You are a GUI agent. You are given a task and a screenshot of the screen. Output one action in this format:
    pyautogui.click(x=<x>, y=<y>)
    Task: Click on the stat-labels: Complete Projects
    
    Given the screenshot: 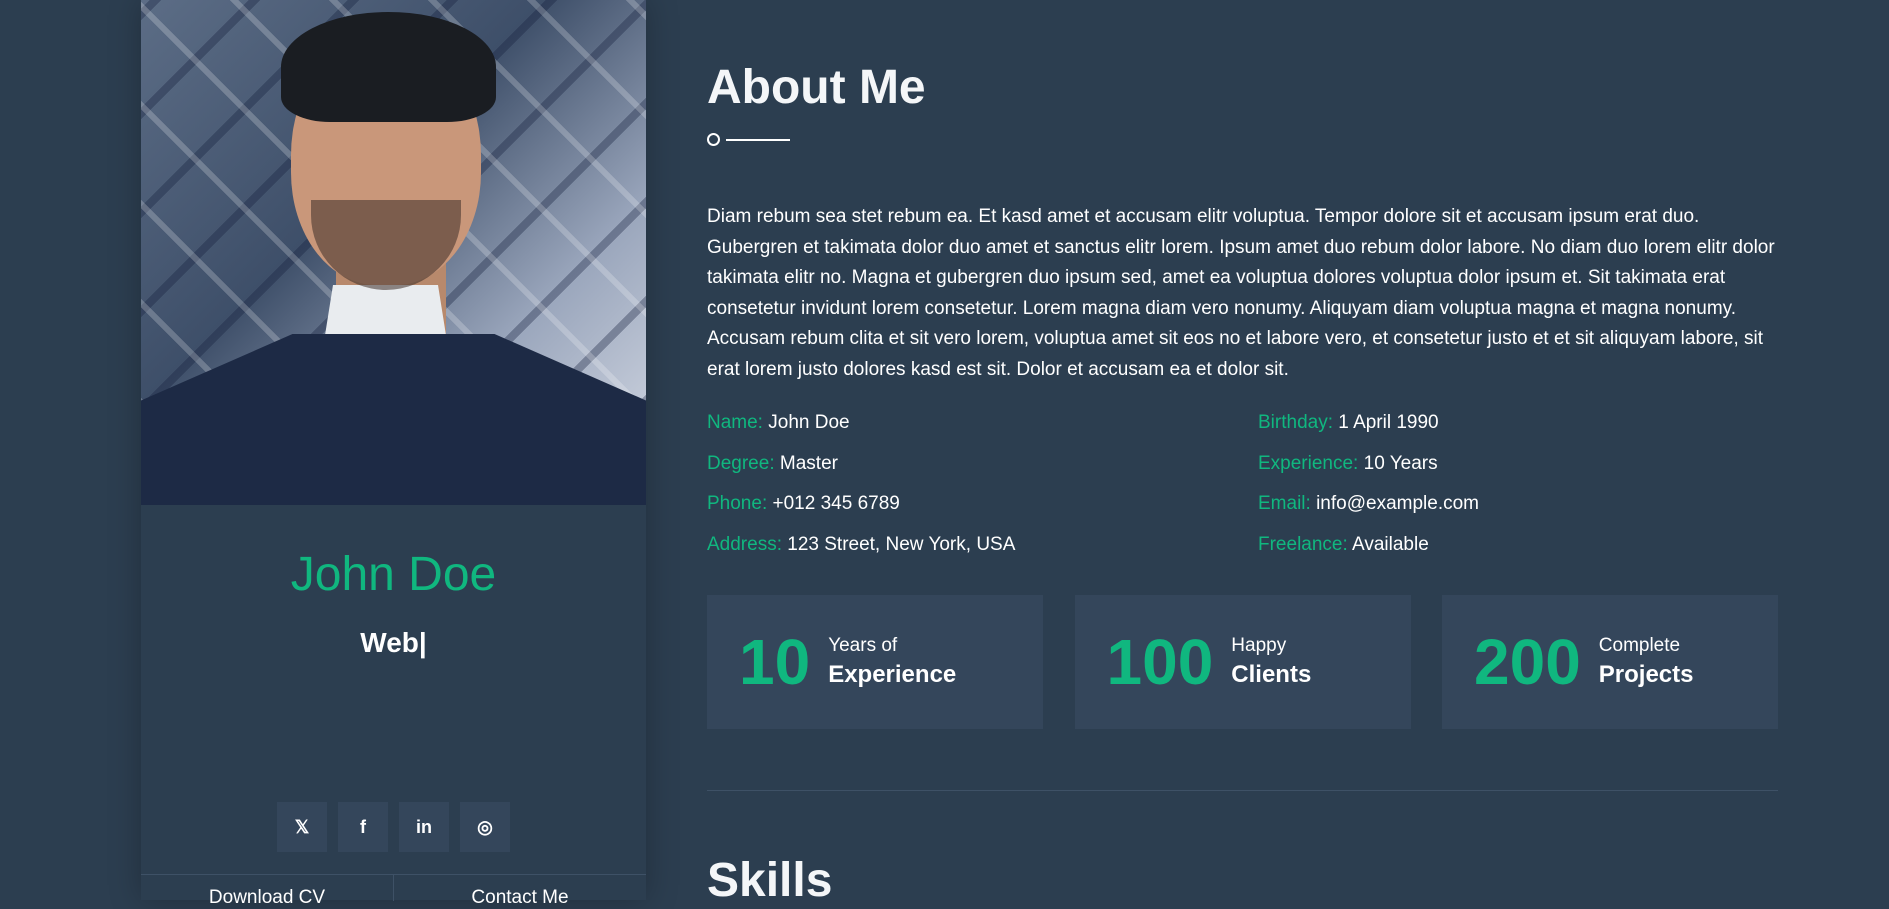 What is the action you would take?
    pyautogui.click(x=1646, y=662)
    